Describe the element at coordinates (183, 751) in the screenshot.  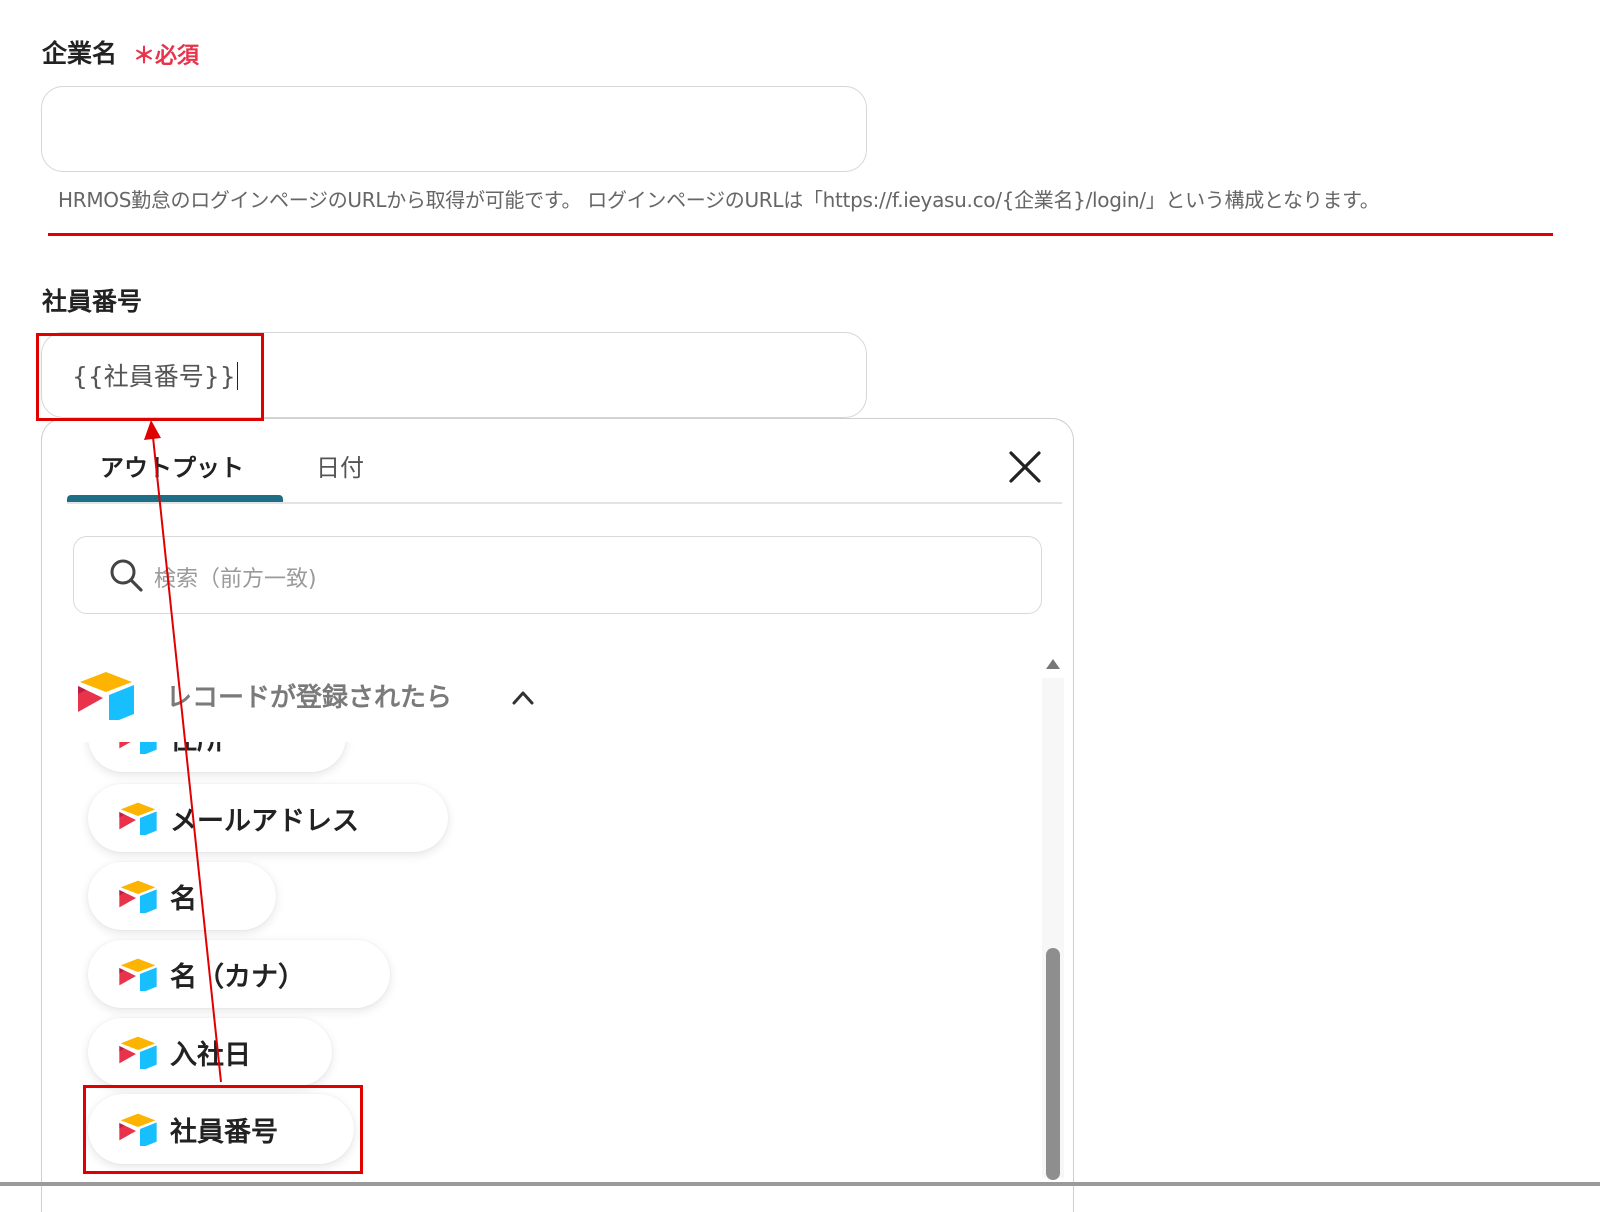
I see `annotation-arrow` at that location.